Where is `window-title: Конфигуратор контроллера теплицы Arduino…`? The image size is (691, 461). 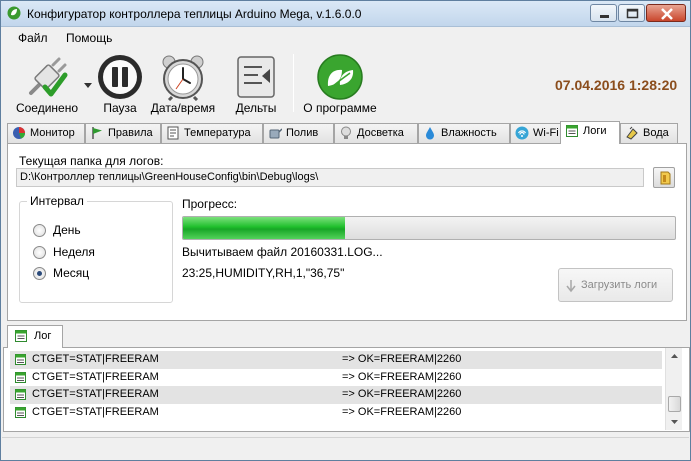 window-title: Конфигуратор контроллера теплицы Arduino… is located at coordinates (194, 14).